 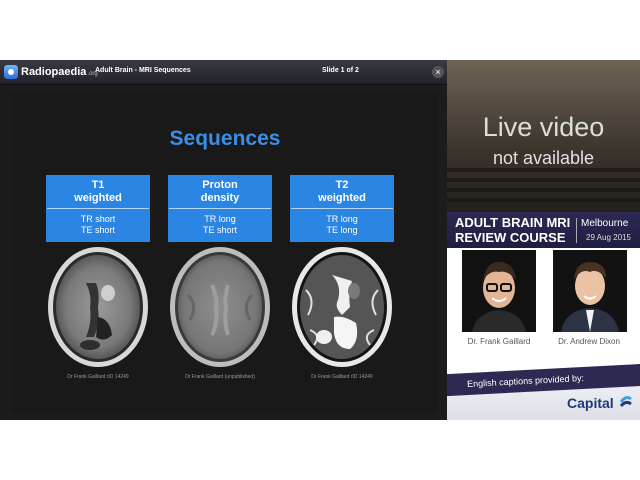 What do you see at coordinates (625, 402) in the screenshot?
I see `sponsor-logo-icon` at bounding box center [625, 402].